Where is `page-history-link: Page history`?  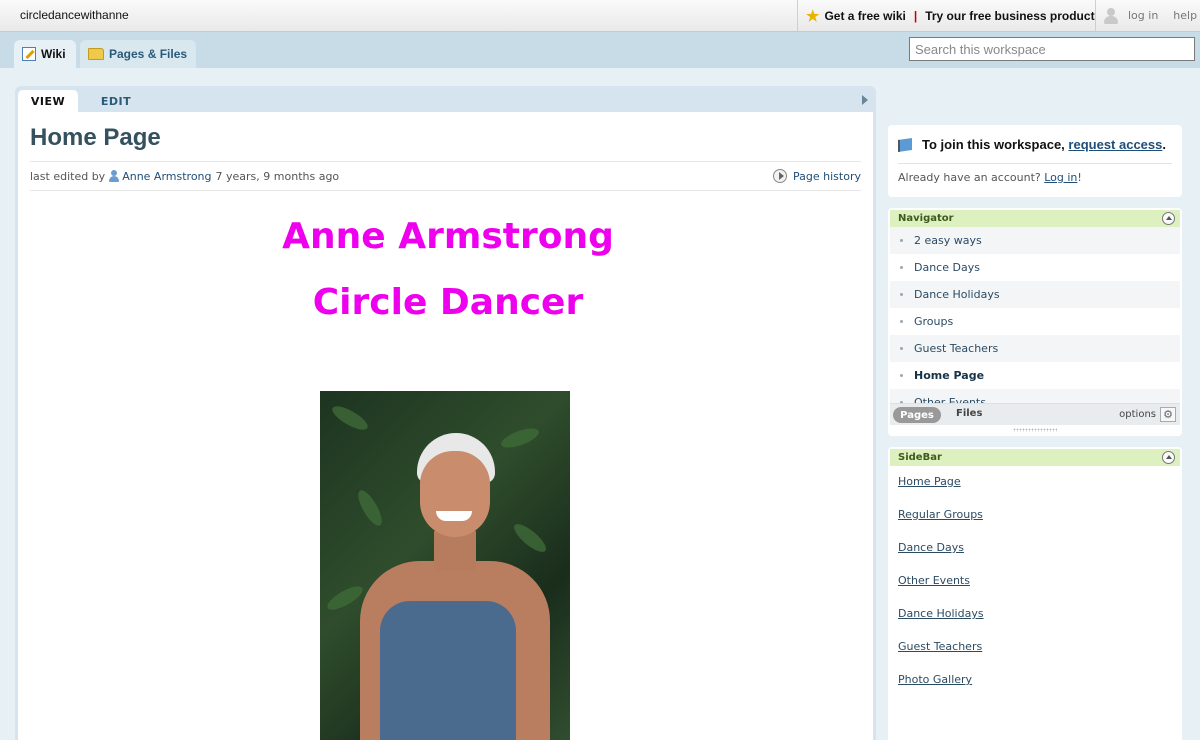 page-history-link: Page history is located at coordinates (817, 176).